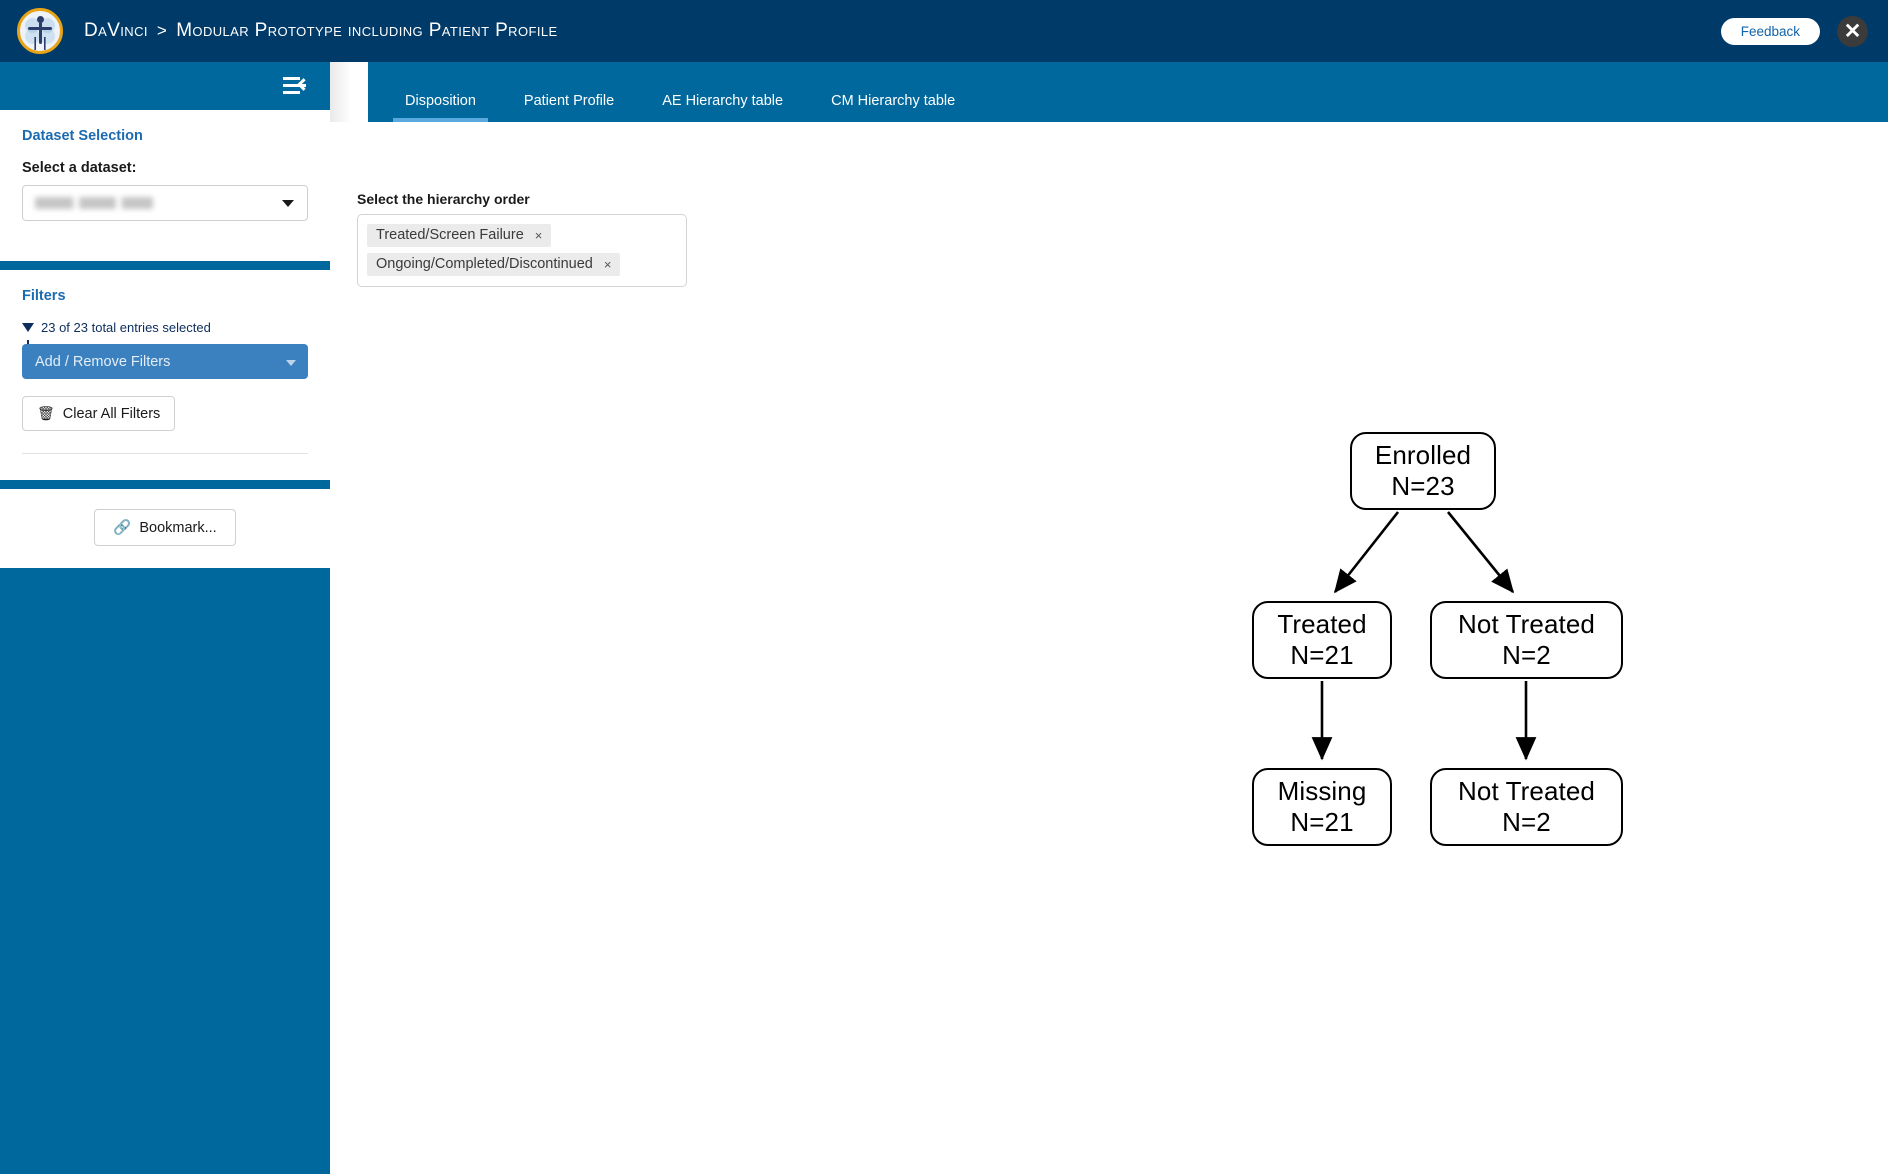 The width and height of the screenshot is (1888, 1174). What do you see at coordinates (116, 31) in the screenshot?
I see `breadcrumb-root: DaVinci` at bounding box center [116, 31].